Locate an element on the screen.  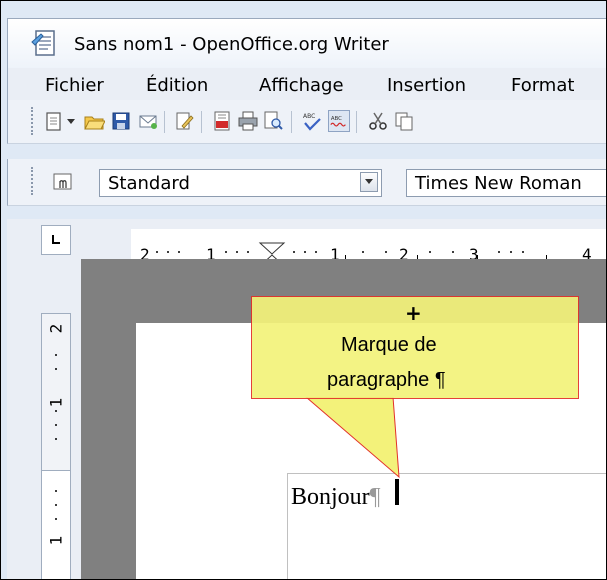
copy-icon is located at coordinates (404, 121).